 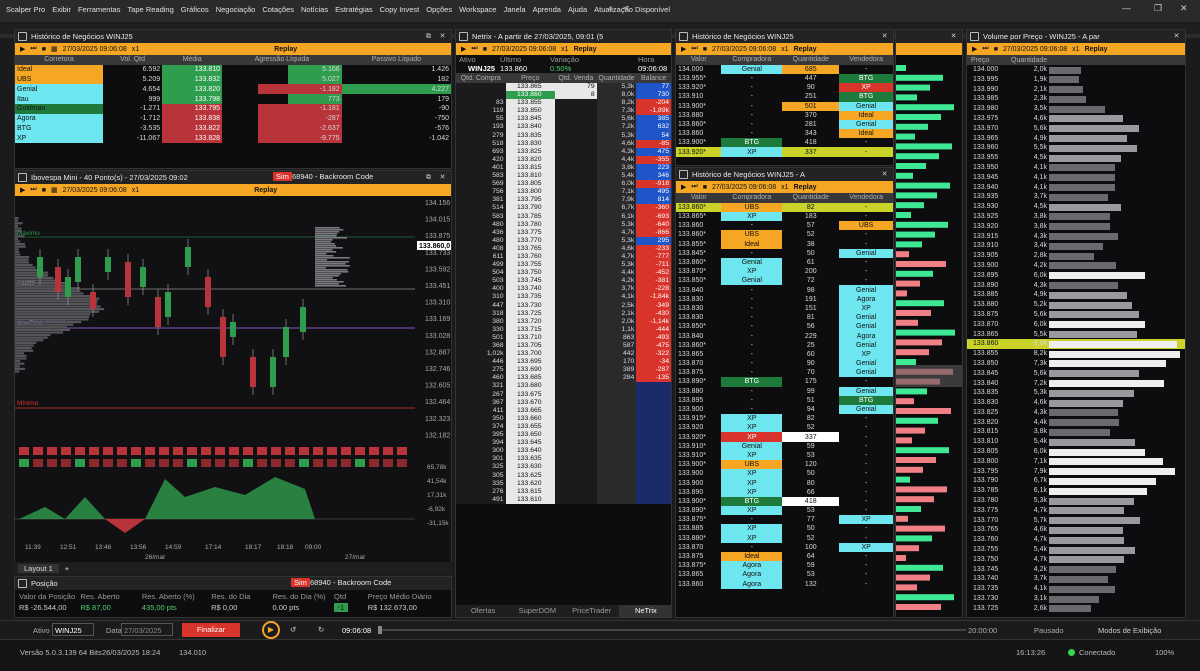 What do you see at coordinates (784, 133) in the screenshot?
I see `table-row: 133.860-343 Ideal` at bounding box center [784, 133].